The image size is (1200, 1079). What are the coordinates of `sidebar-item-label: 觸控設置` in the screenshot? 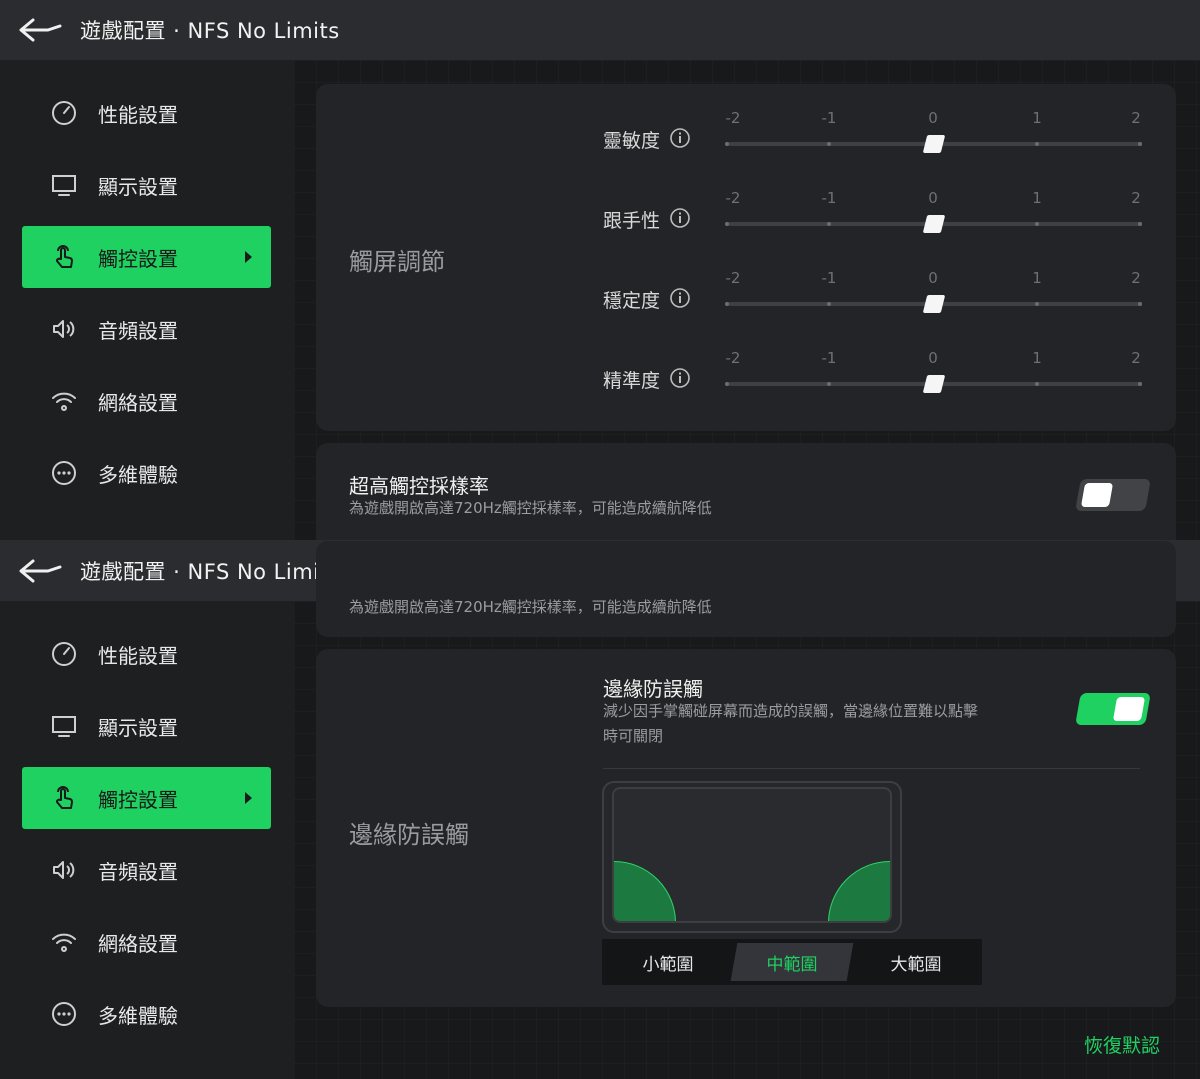 It's located at (138, 799).